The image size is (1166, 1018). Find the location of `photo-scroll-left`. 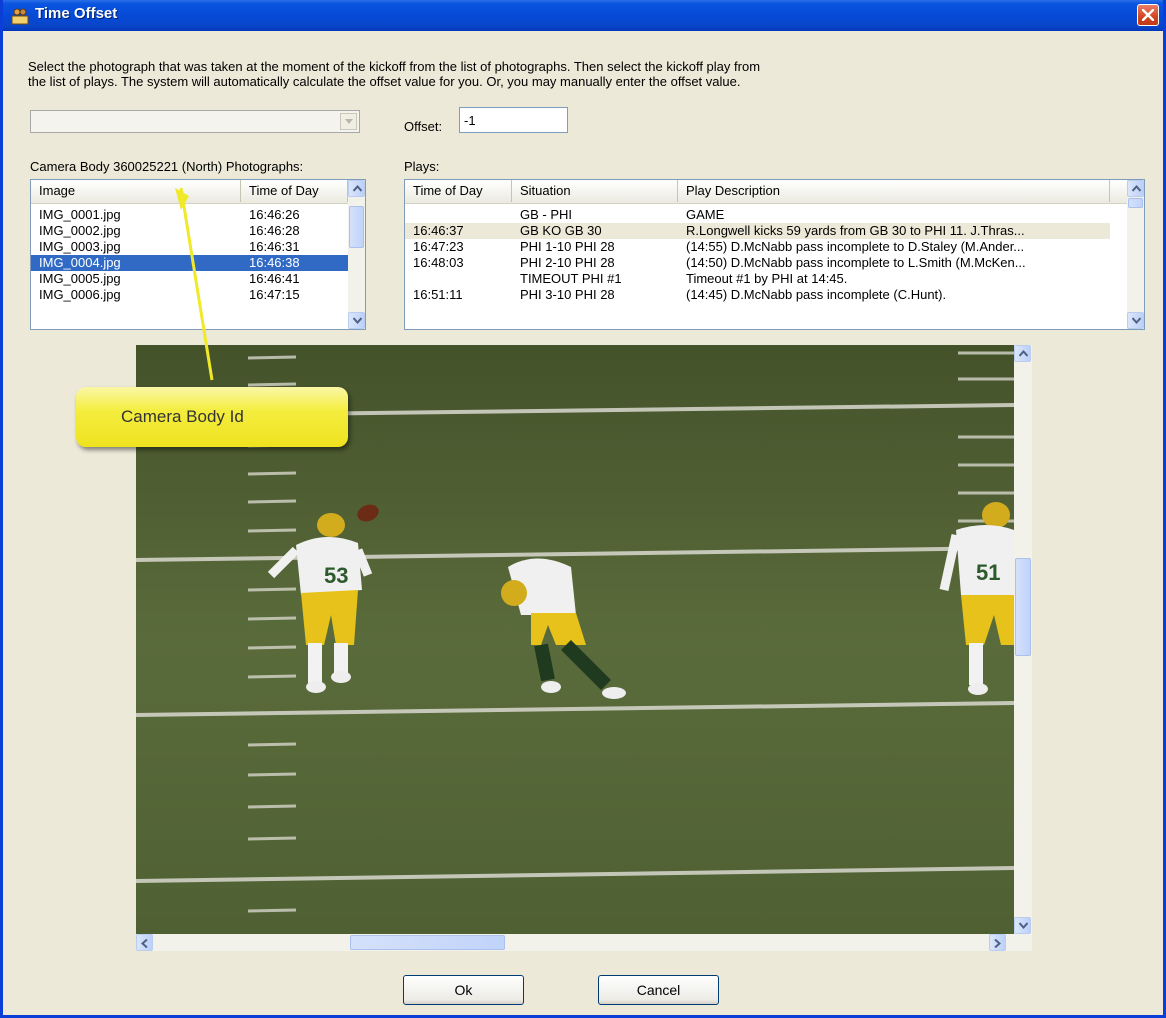

photo-scroll-left is located at coordinates (144, 942).